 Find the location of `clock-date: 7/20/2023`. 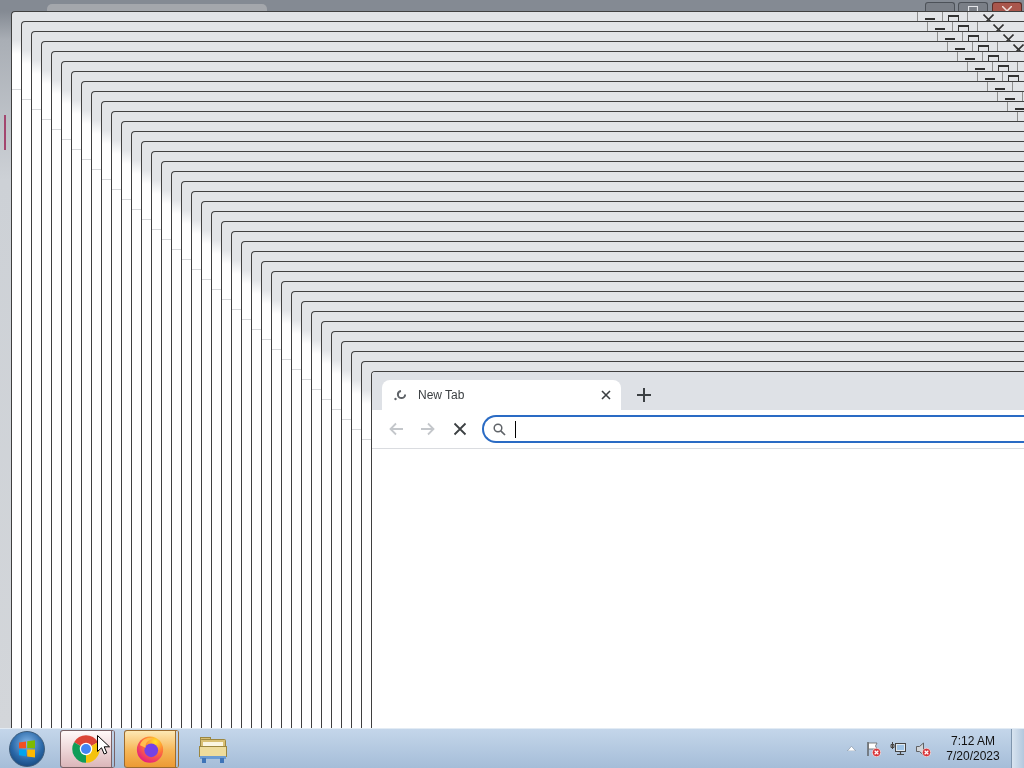

clock-date: 7/20/2023 is located at coordinates (973, 756).